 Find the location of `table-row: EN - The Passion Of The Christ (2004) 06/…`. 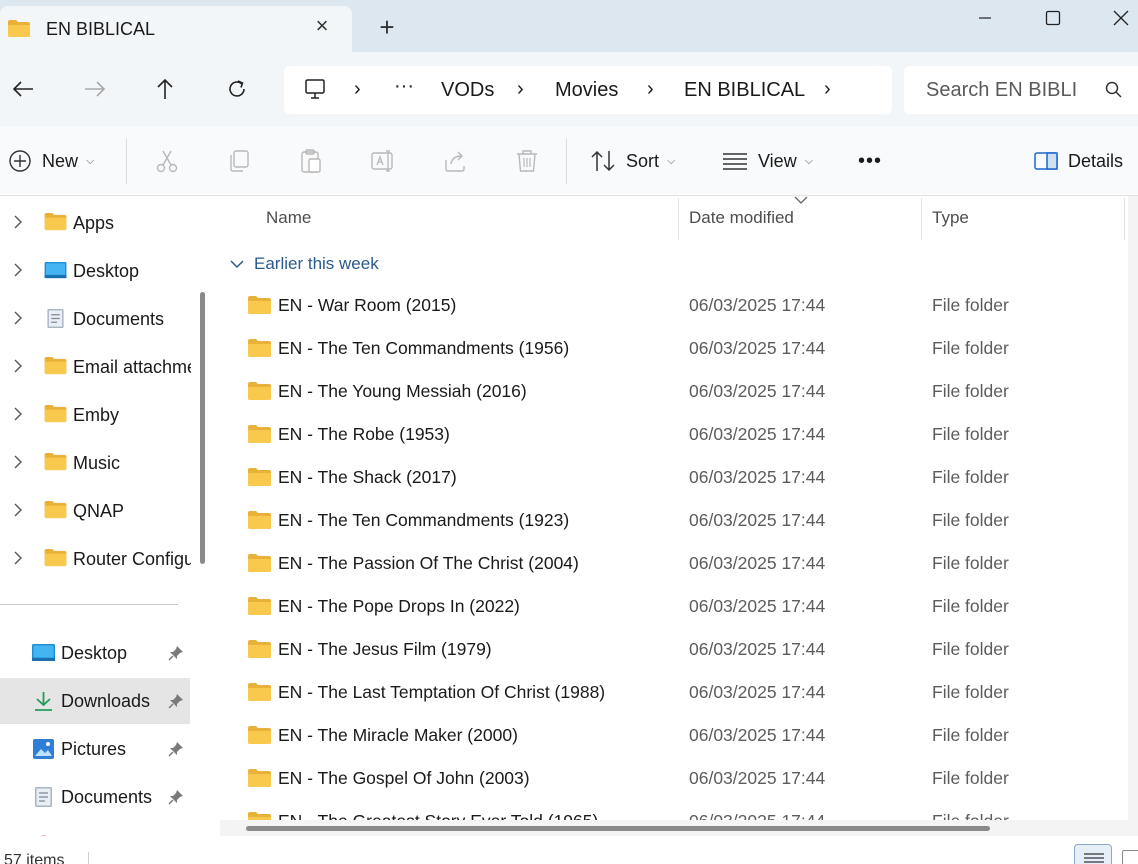

table-row: EN - The Passion Of The Christ (2004) 06/… is located at coordinates (667, 563).